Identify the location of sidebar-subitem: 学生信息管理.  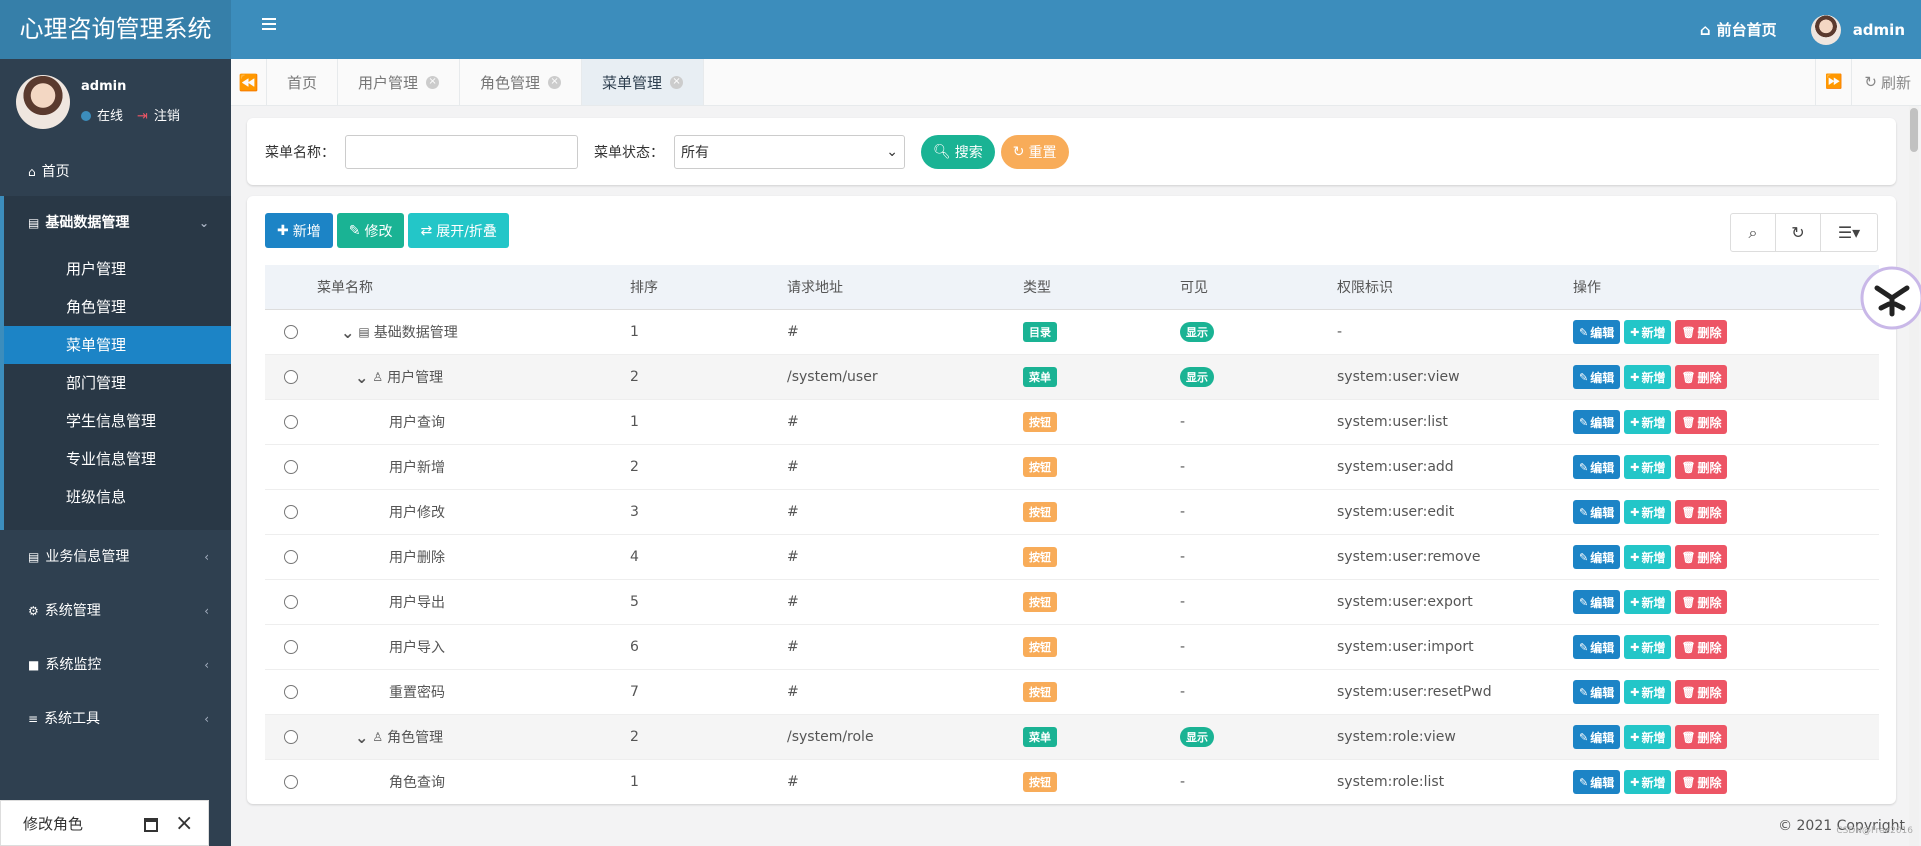
(117, 421).